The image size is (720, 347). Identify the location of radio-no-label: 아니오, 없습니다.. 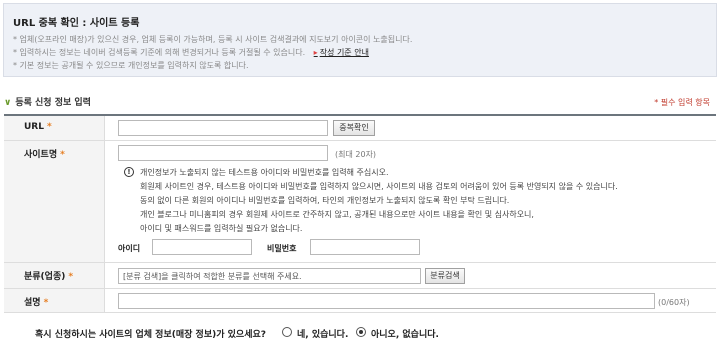
(405, 333).